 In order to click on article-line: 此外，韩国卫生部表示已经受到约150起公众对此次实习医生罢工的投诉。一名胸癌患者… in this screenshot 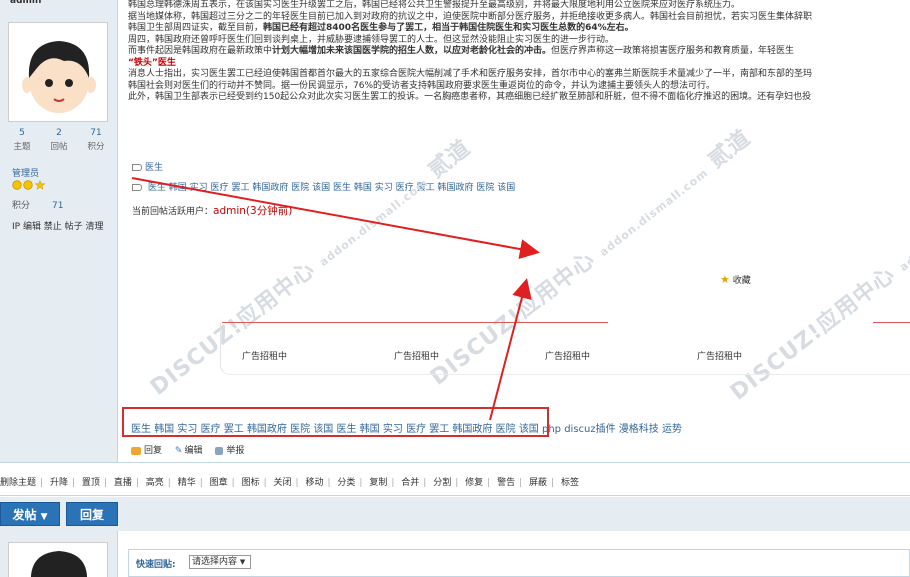, I will do `click(470, 97)`.